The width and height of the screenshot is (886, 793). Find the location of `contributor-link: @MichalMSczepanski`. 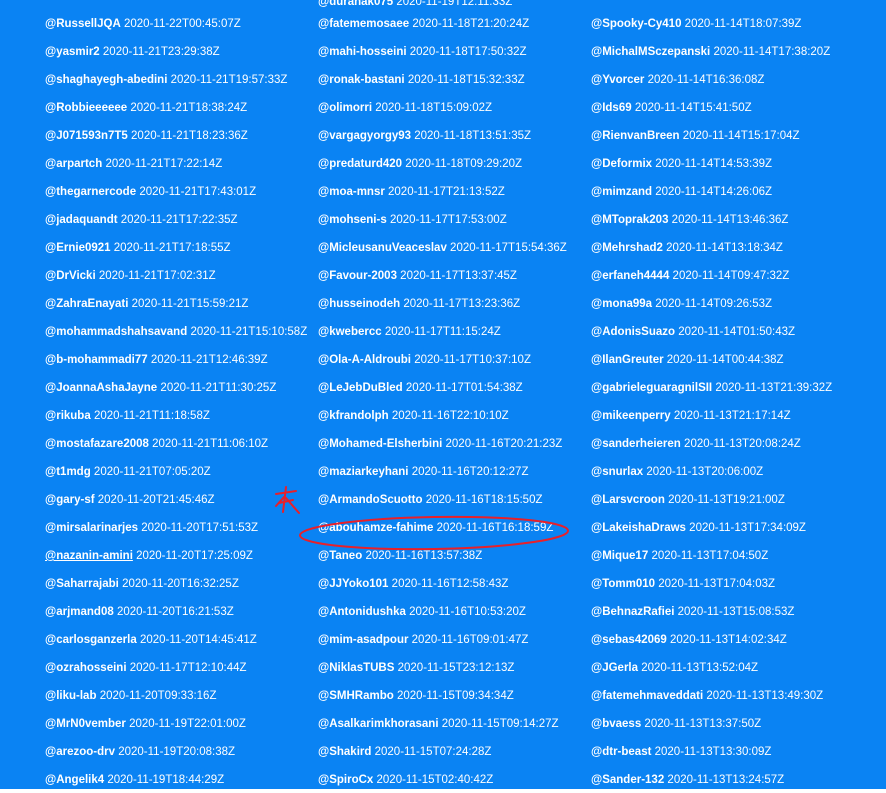

contributor-link: @MichalMSczepanski is located at coordinates (650, 52).